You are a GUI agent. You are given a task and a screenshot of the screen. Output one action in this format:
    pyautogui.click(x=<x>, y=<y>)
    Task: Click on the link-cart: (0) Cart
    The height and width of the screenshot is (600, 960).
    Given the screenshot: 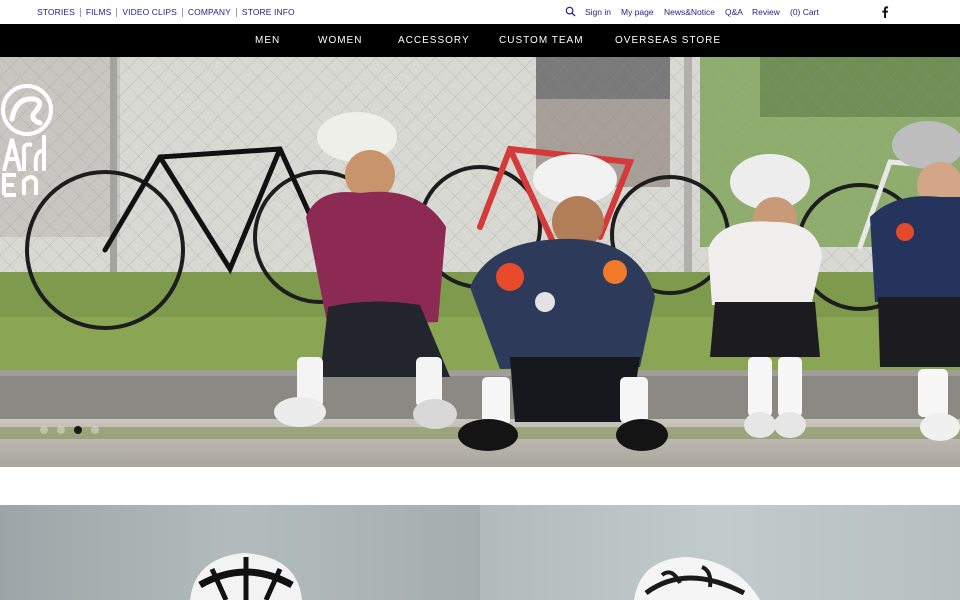 What is the action you would take?
    pyautogui.click(x=804, y=12)
    